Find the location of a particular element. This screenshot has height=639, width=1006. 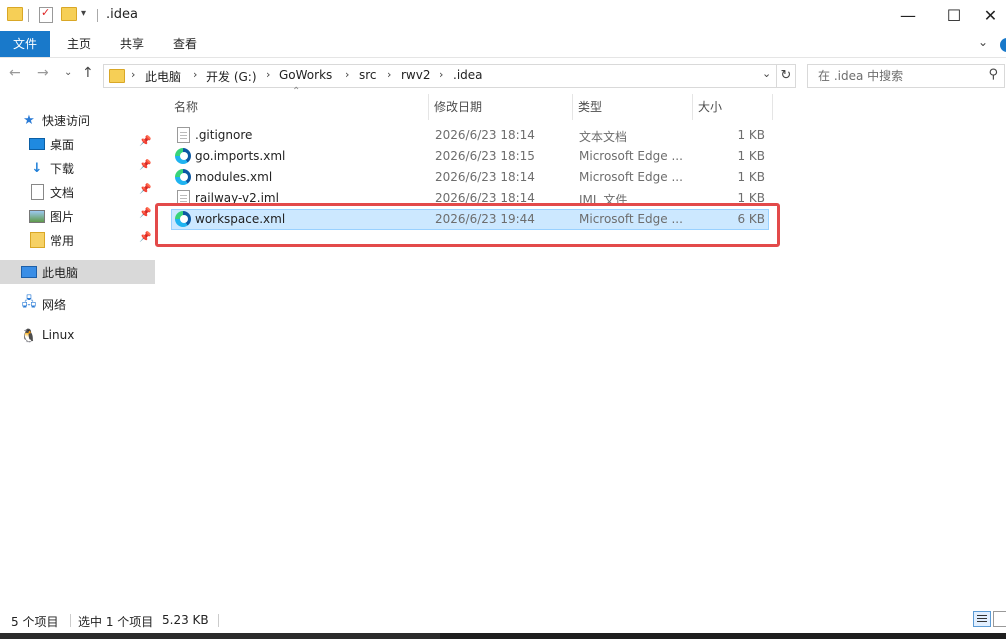

file-modified: 2026/6/23 18:15 is located at coordinates (485, 156).